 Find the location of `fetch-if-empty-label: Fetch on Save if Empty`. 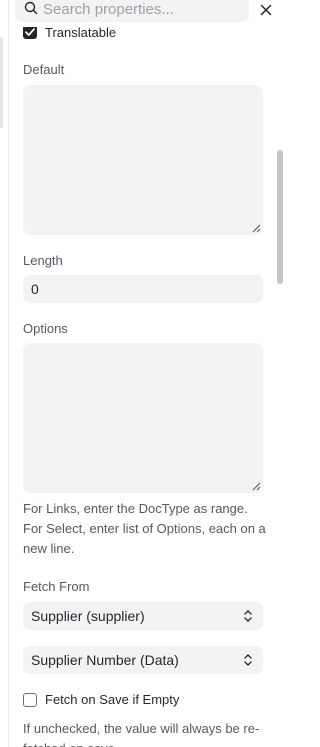

fetch-if-empty-label: Fetch on Save if Empty is located at coordinates (112, 699).